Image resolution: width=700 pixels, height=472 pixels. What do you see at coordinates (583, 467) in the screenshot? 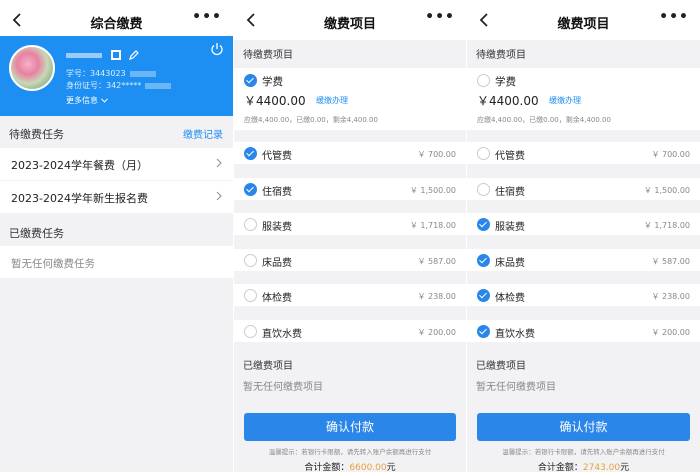
I see `total-amount: 合计金额：2743.00元` at bounding box center [583, 467].